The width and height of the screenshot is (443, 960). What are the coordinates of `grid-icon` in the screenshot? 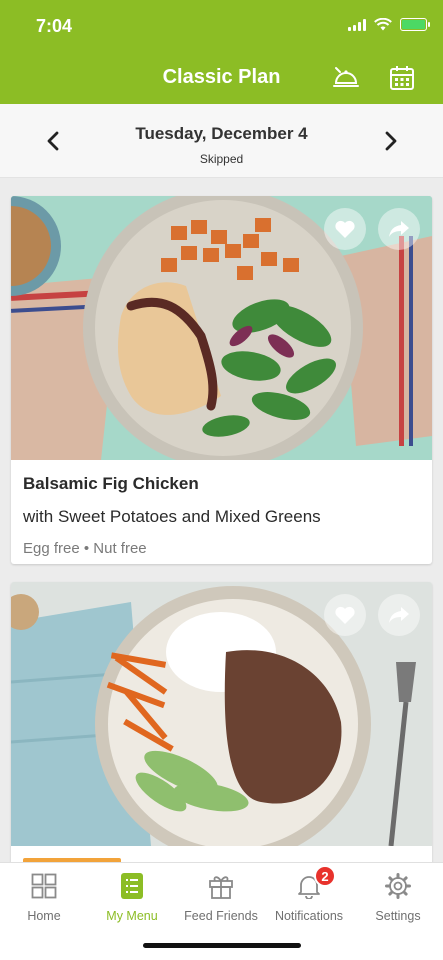 It's located at (44, 886).